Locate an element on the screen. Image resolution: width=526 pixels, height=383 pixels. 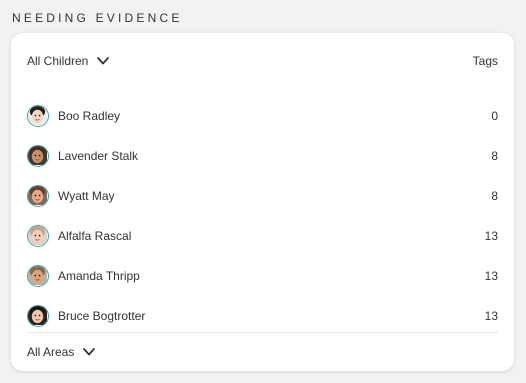
child-name: Wyatt May is located at coordinates (86, 196).